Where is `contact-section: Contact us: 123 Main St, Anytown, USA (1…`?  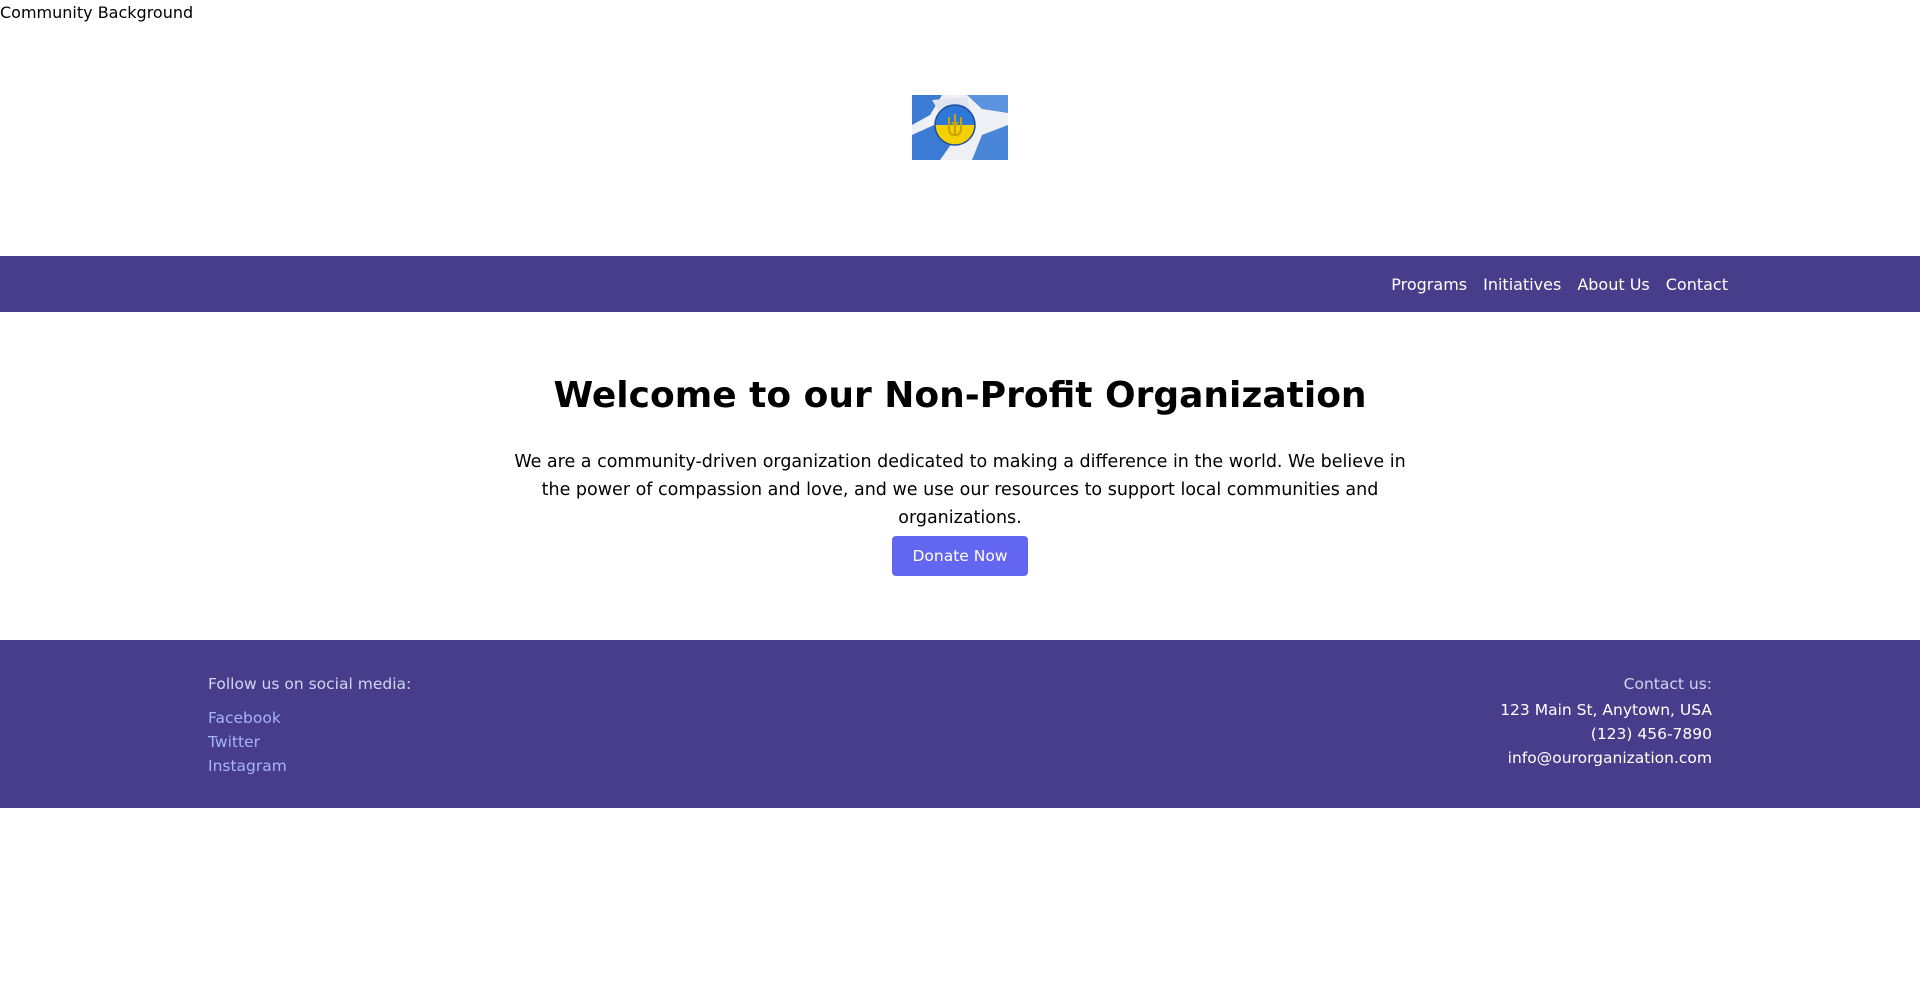
contact-section: Contact us: 123 Main St, Anytown, USA (1… is located at coordinates (1606, 722).